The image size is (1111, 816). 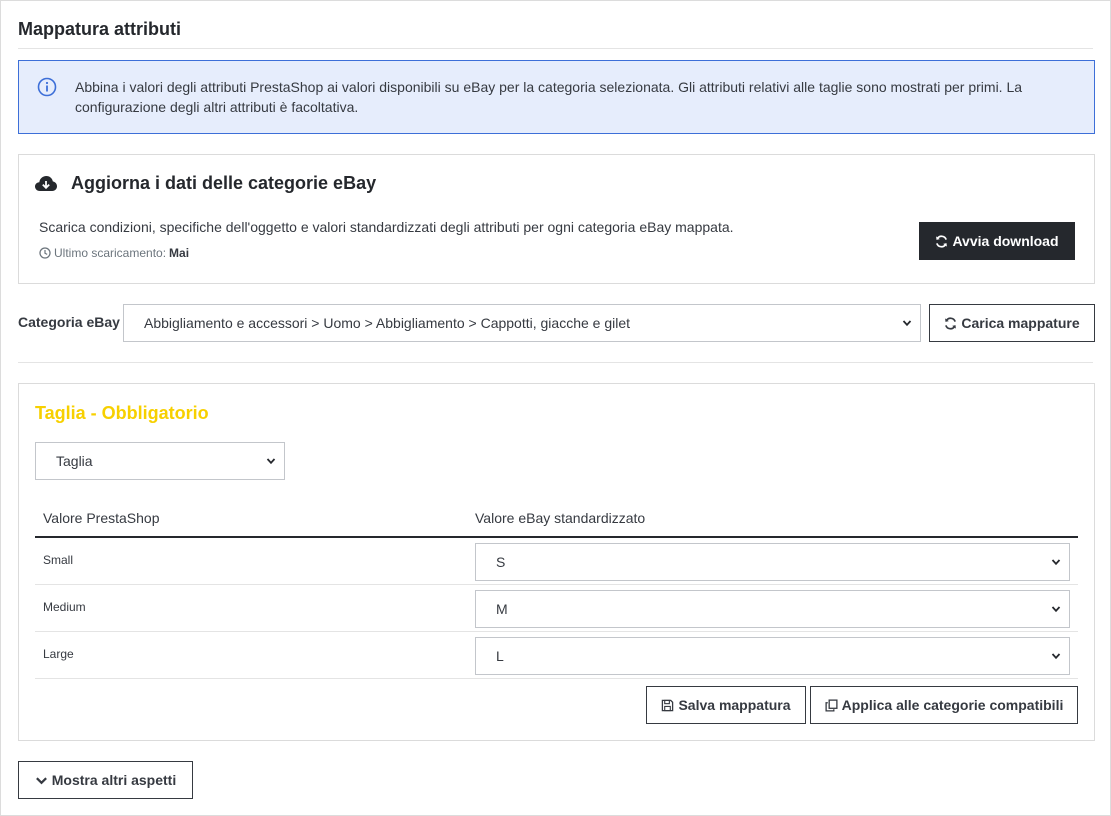 What do you see at coordinates (47, 87) in the screenshot?
I see `info-circle-icon` at bounding box center [47, 87].